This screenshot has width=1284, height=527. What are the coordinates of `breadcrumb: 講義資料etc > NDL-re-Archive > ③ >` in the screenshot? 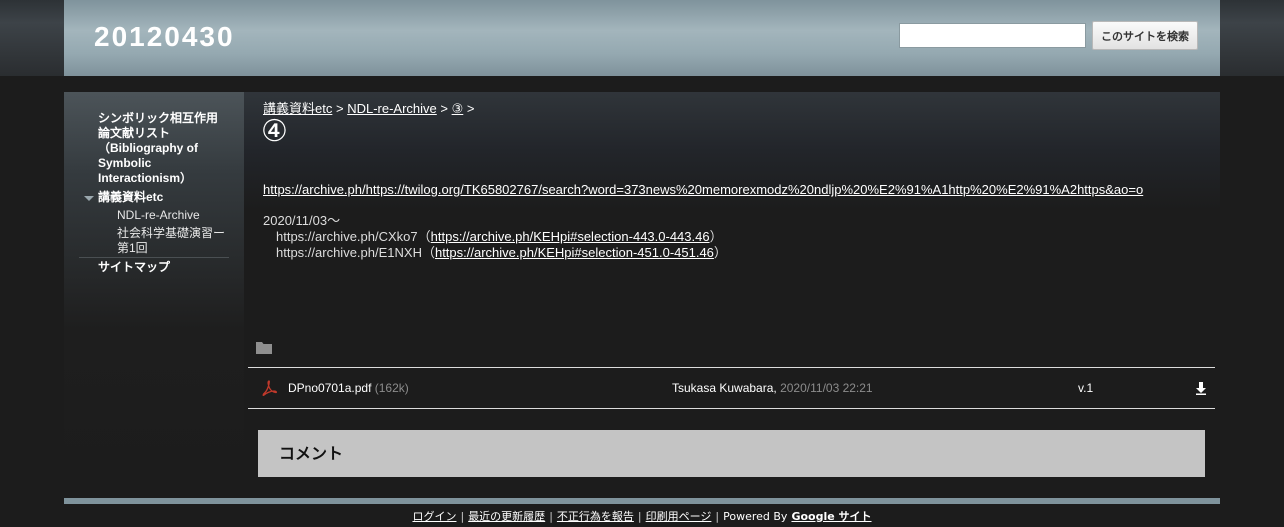 It's located at (368, 107).